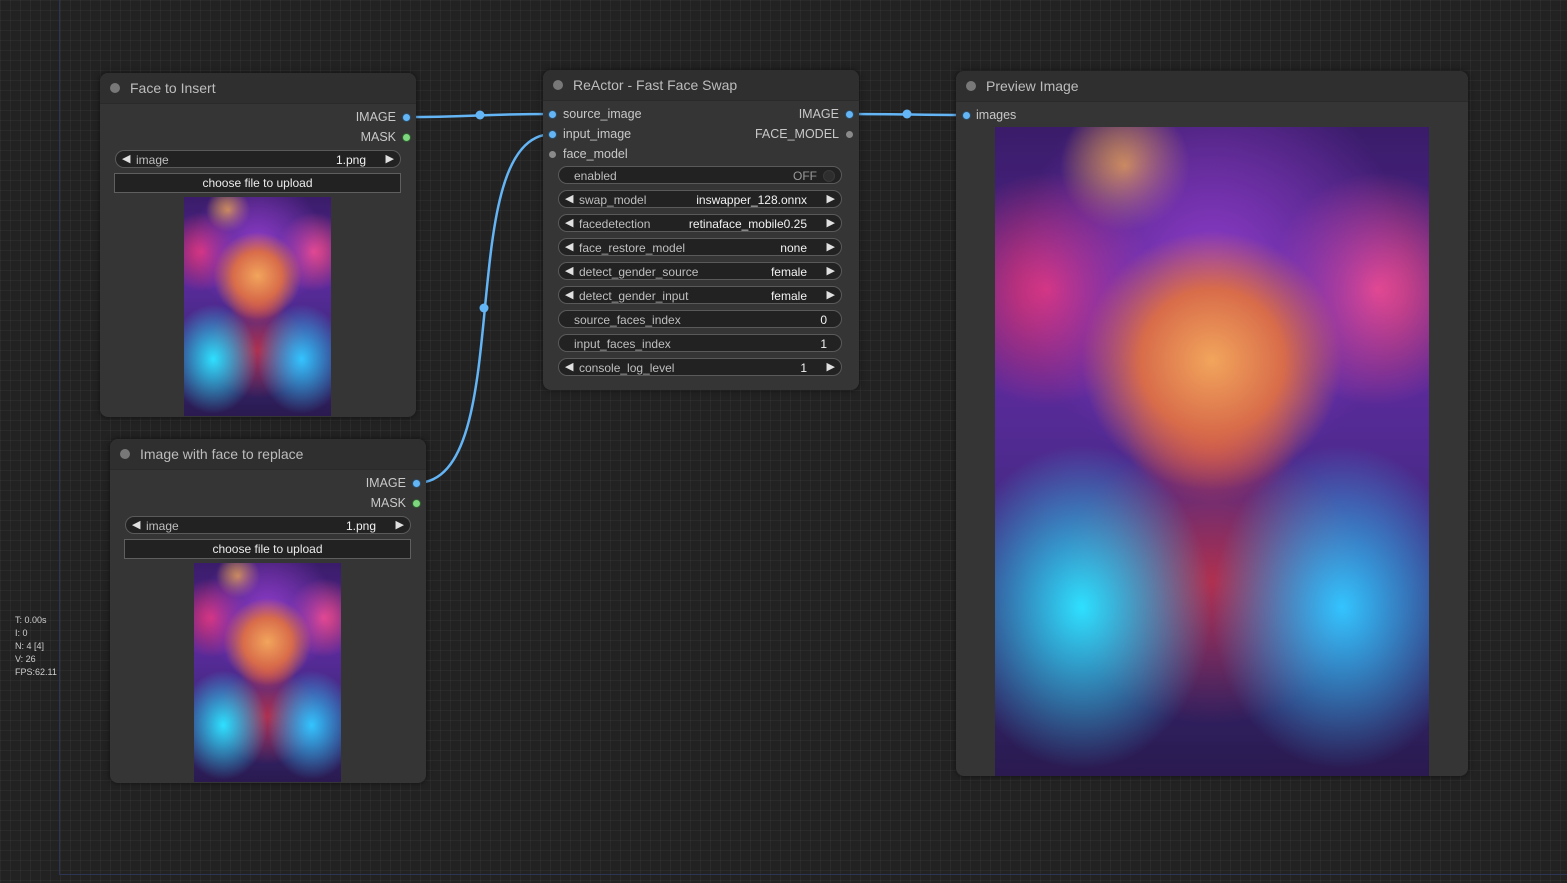 Image resolution: width=1567 pixels, height=883 pixels. What do you see at coordinates (31, 620) in the screenshot?
I see `stat-time: T: 0.00s` at bounding box center [31, 620].